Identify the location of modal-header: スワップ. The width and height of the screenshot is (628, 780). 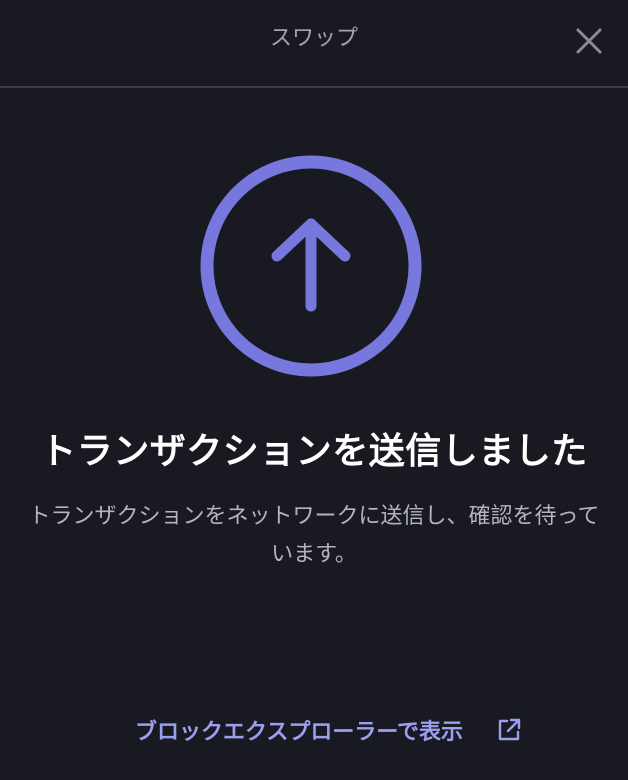
(314, 44).